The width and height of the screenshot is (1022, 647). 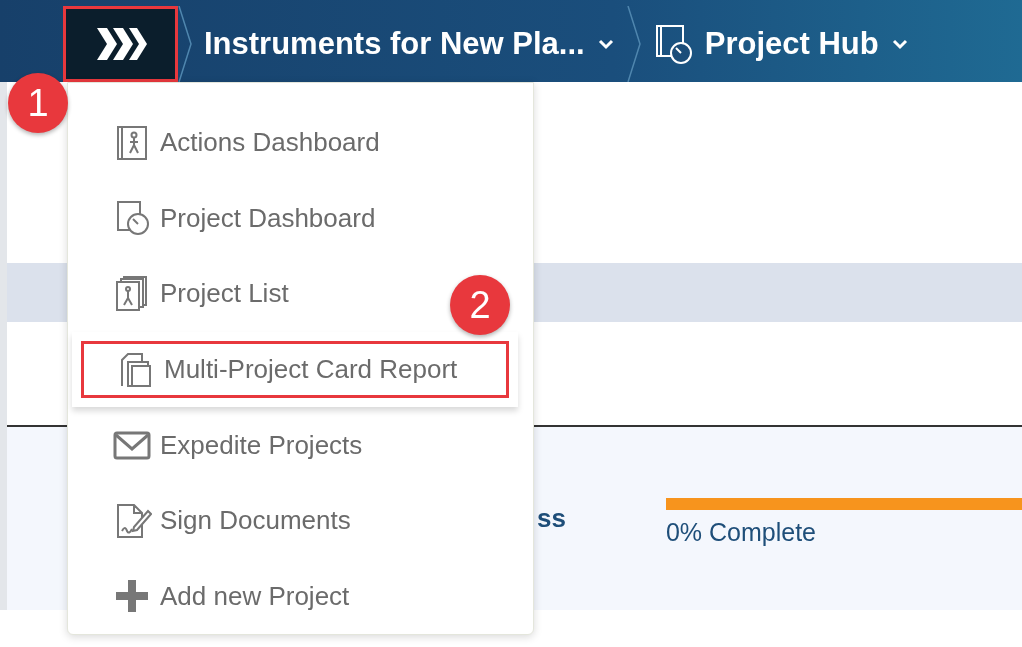 I want to click on breadcrumb-dropdown: Project Hub, so click(x=780, y=44).